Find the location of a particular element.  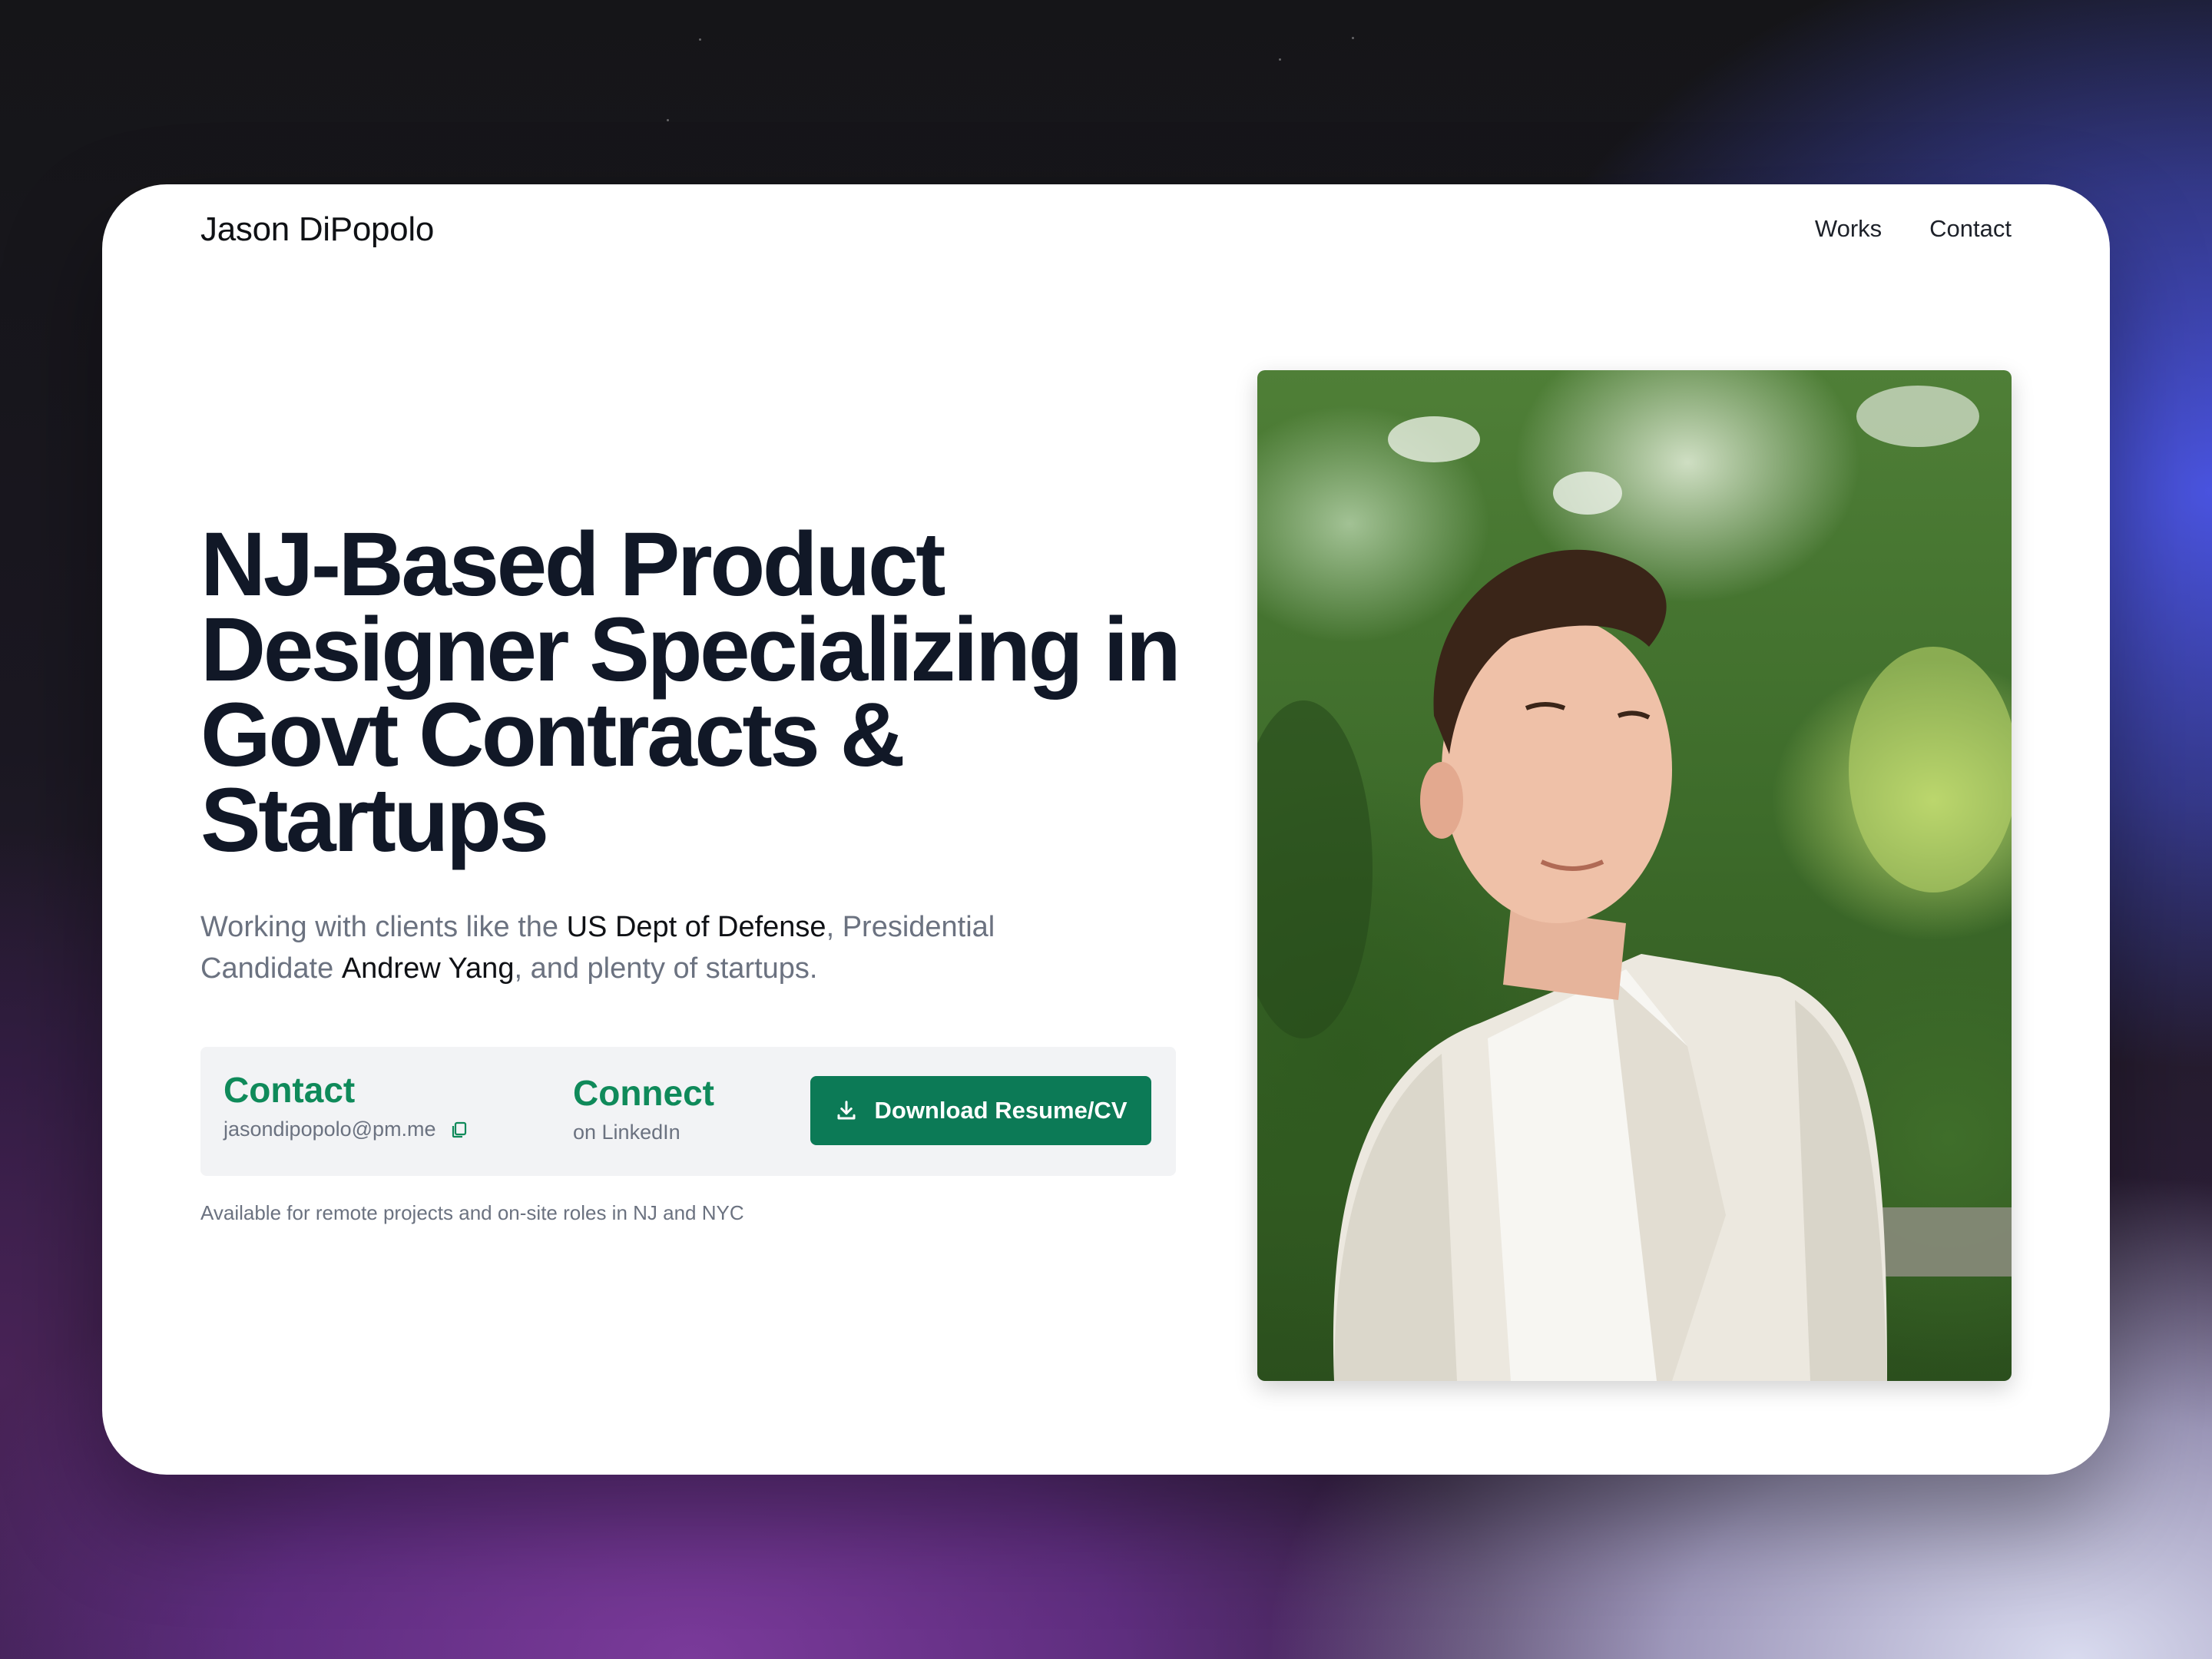

connect-heading: Connect is located at coordinates (643, 1093).